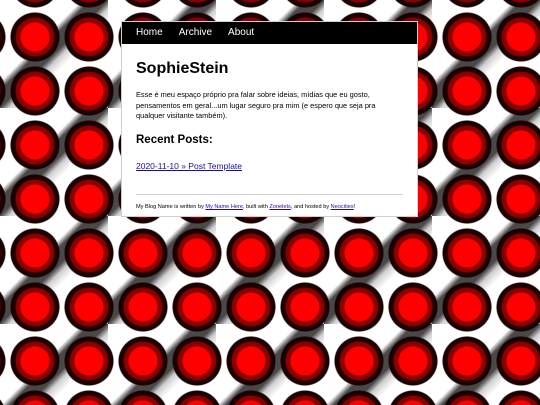 The height and width of the screenshot is (405, 540). I want to click on recent-posts-heading: Recent Posts:, so click(174, 139).